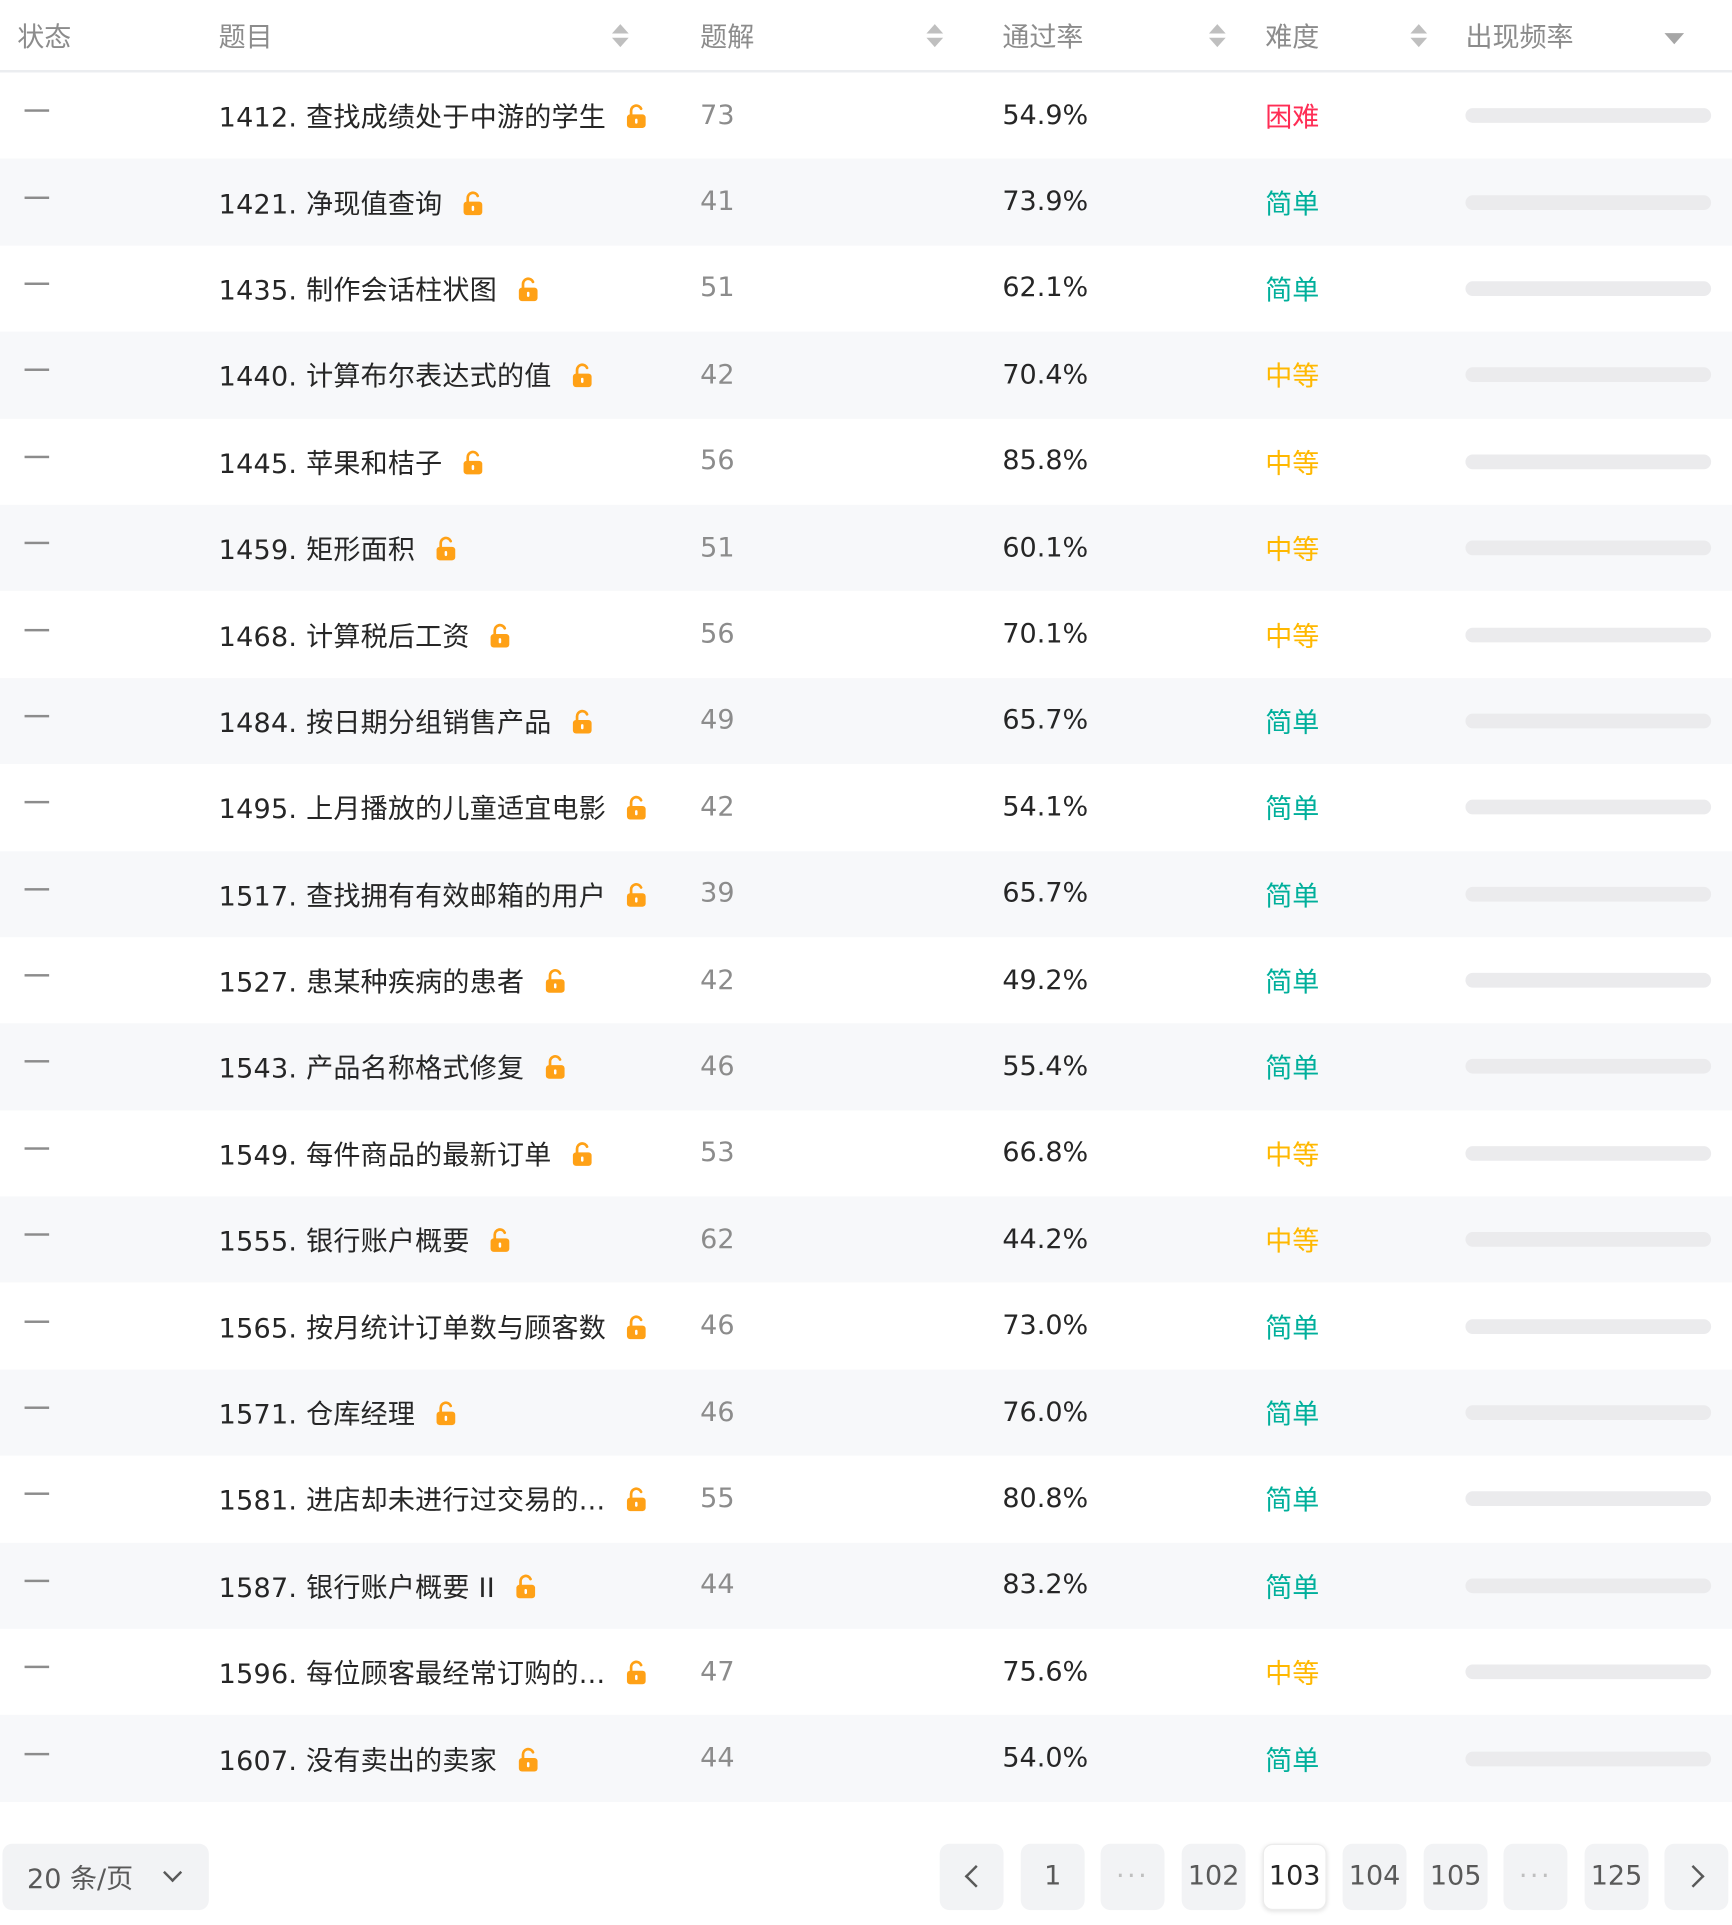  What do you see at coordinates (440, 35) in the screenshot?
I see `header-title: 题目` at bounding box center [440, 35].